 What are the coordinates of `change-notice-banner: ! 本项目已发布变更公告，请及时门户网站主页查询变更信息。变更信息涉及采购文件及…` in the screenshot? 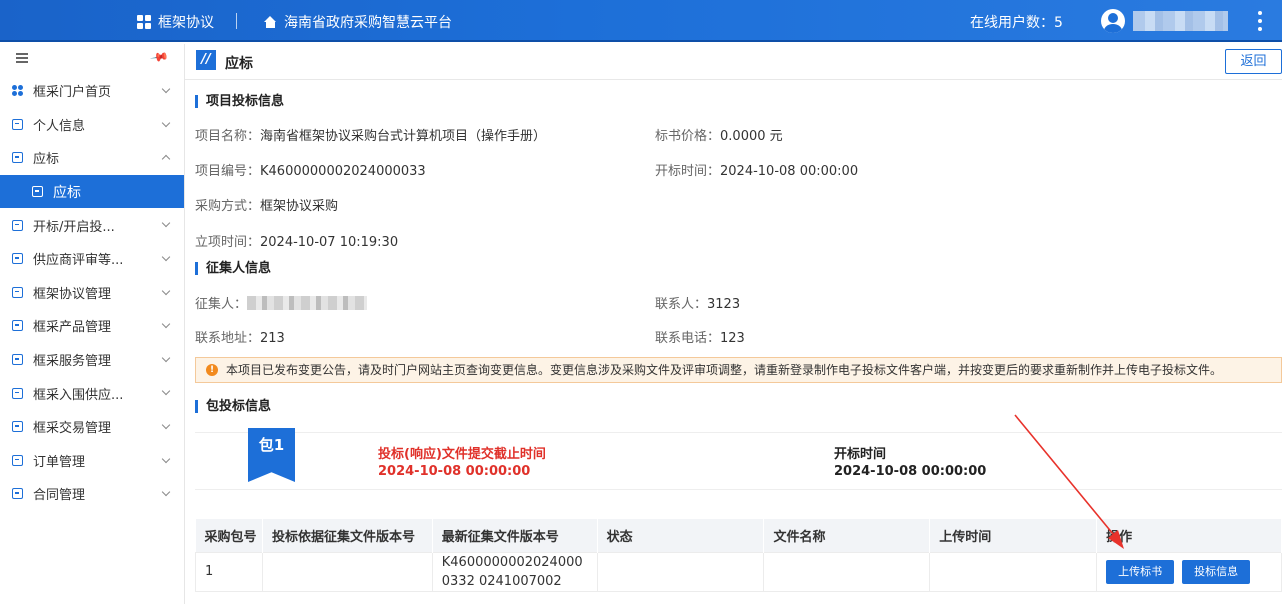 It's located at (738, 370).